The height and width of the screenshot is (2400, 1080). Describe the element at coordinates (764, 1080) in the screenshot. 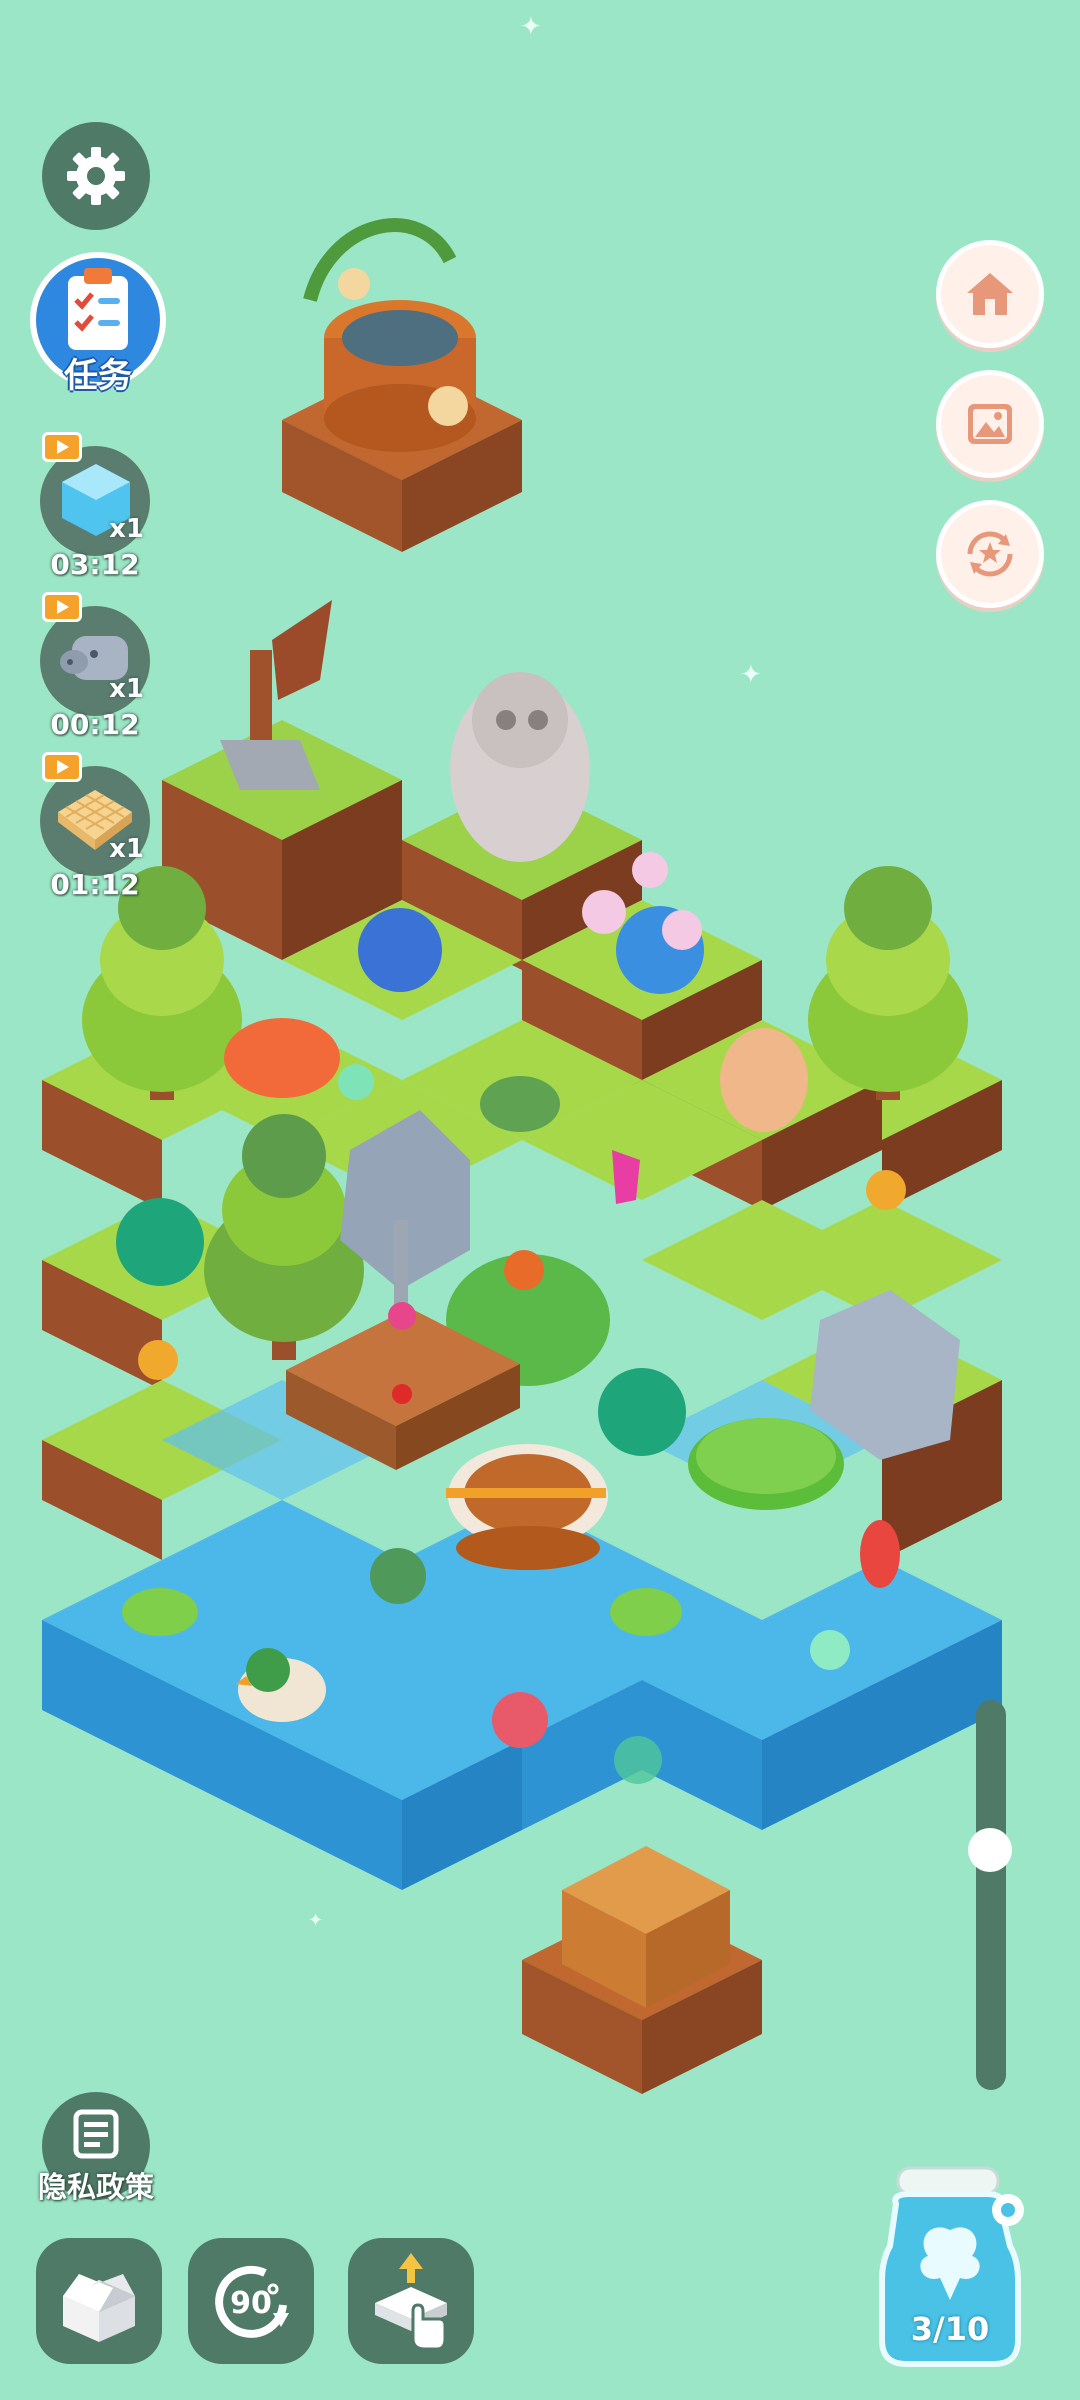

I see `spotted-egg` at that location.